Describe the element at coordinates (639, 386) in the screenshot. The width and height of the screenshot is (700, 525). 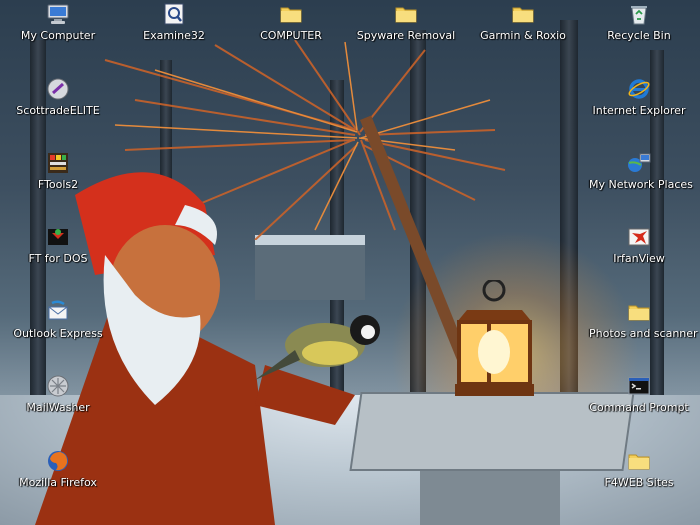
I see `command-prompt-icon` at that location.